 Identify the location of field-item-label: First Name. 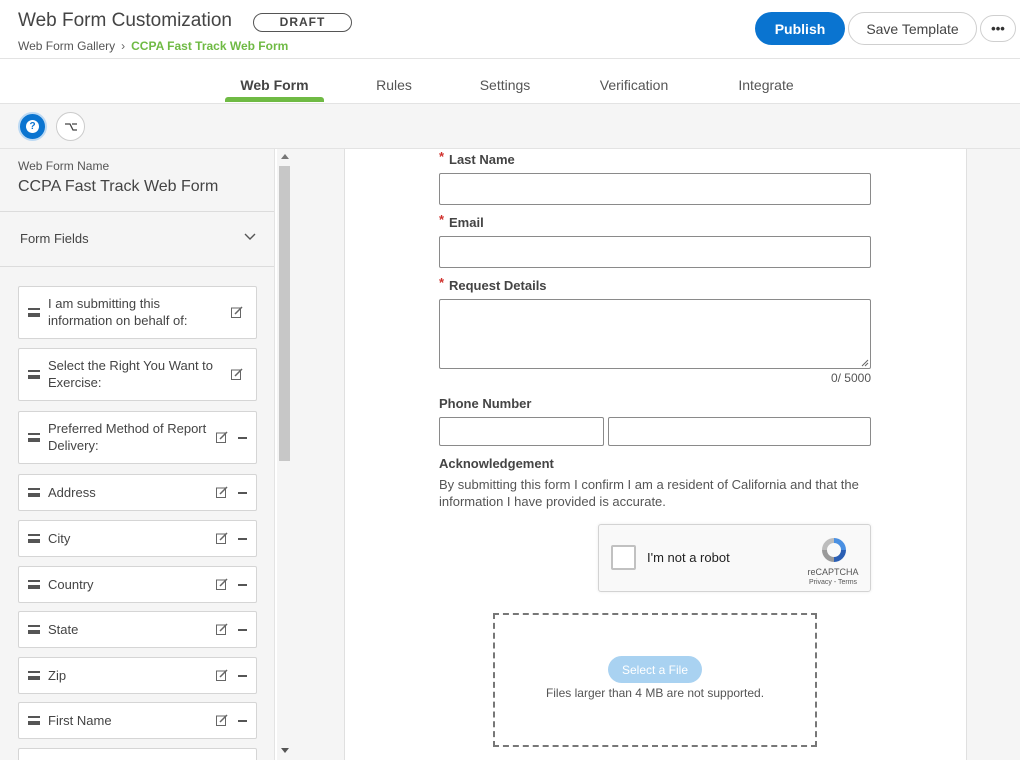
(80, 720).